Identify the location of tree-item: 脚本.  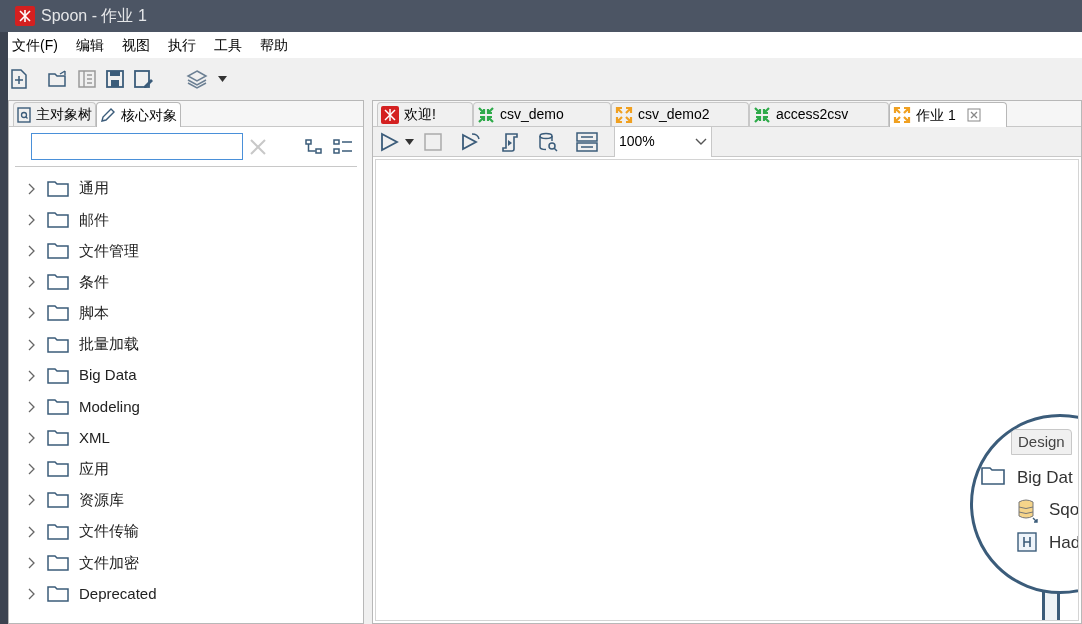
(186, 313).